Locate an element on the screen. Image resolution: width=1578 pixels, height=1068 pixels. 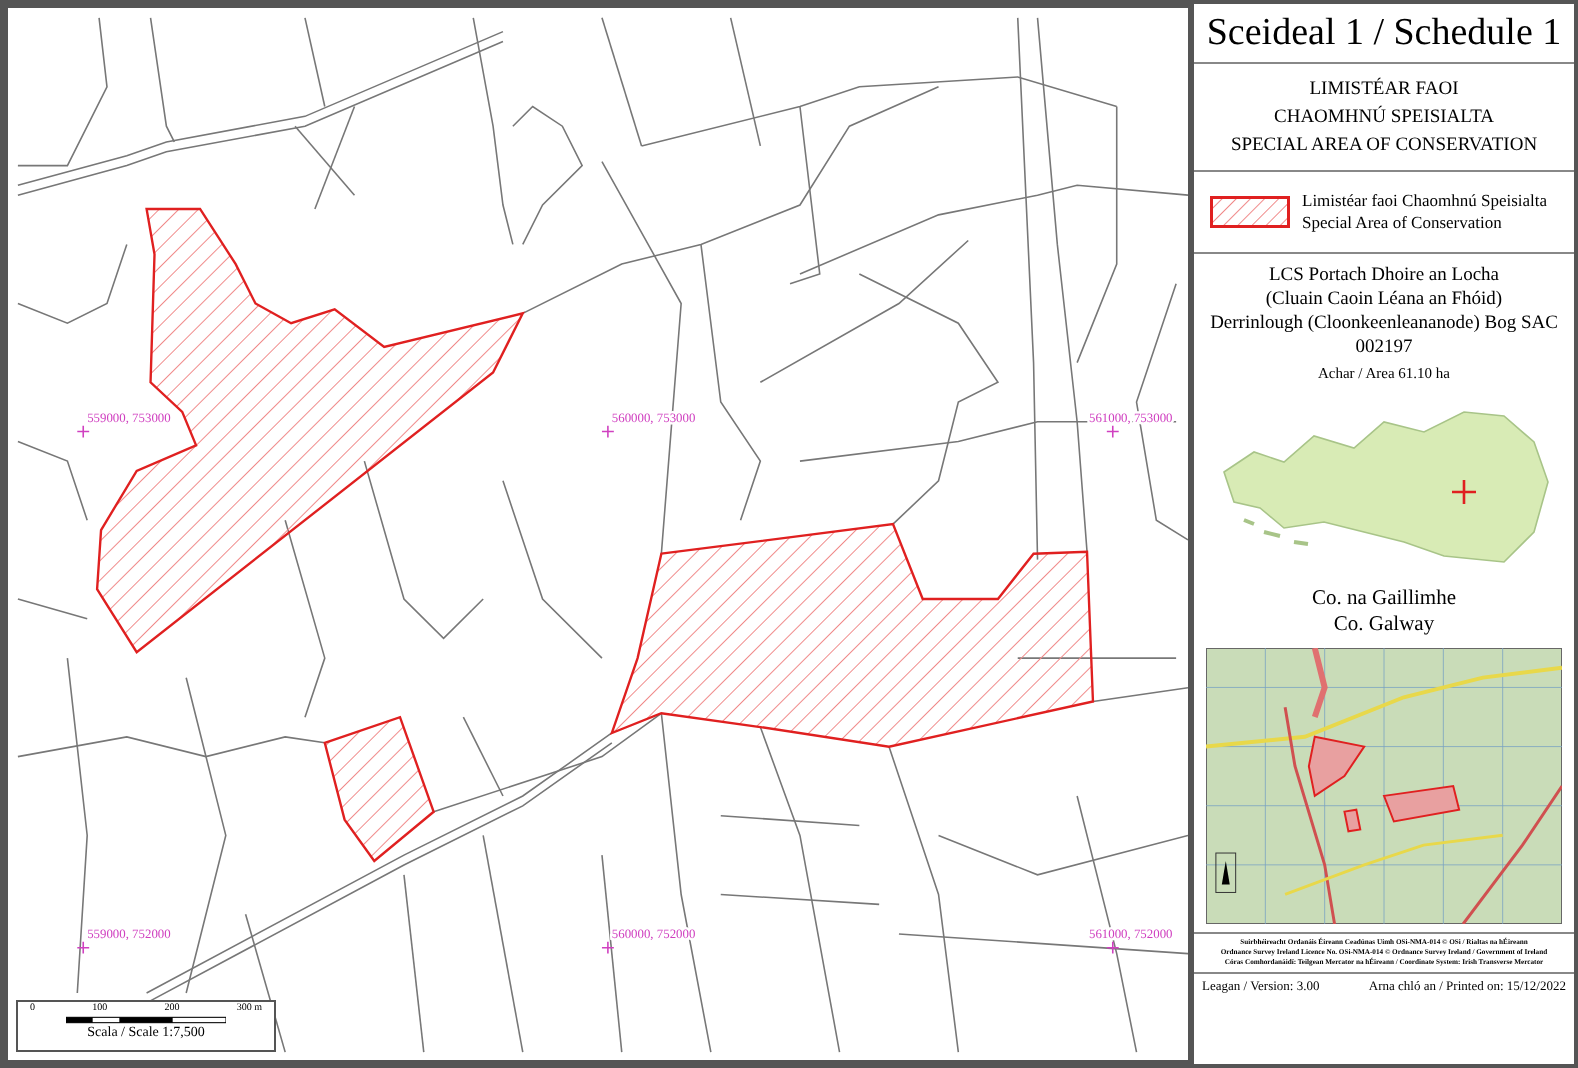
county-name: Co. Galway is located at coordinates (1384, 625).